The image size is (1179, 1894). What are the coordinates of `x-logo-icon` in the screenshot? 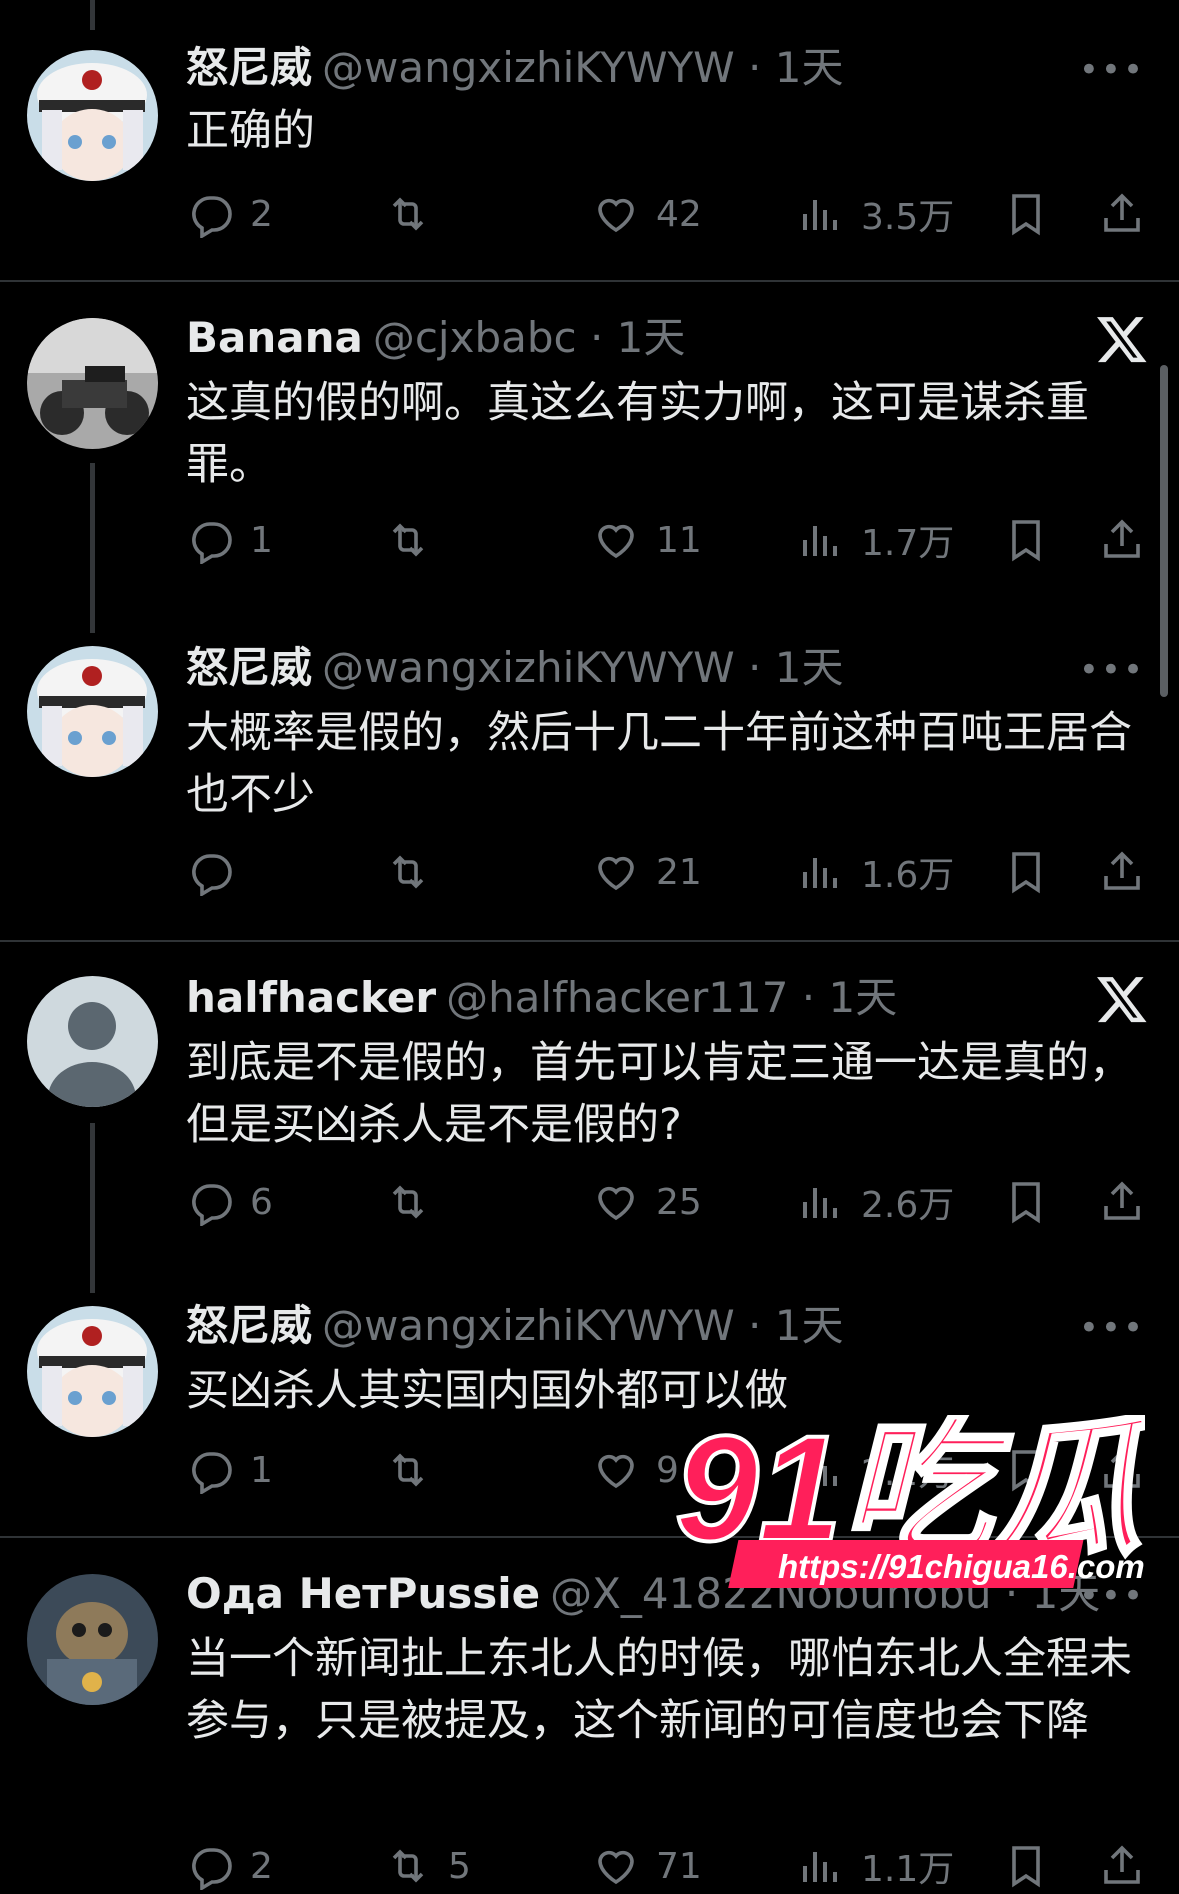 It's located at (1122, 1000).